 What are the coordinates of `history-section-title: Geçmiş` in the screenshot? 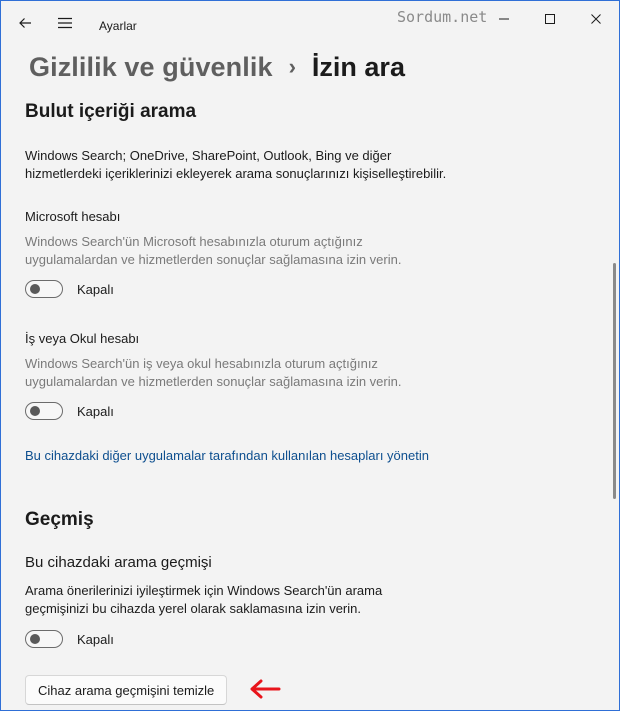 It's located at (59, 519).